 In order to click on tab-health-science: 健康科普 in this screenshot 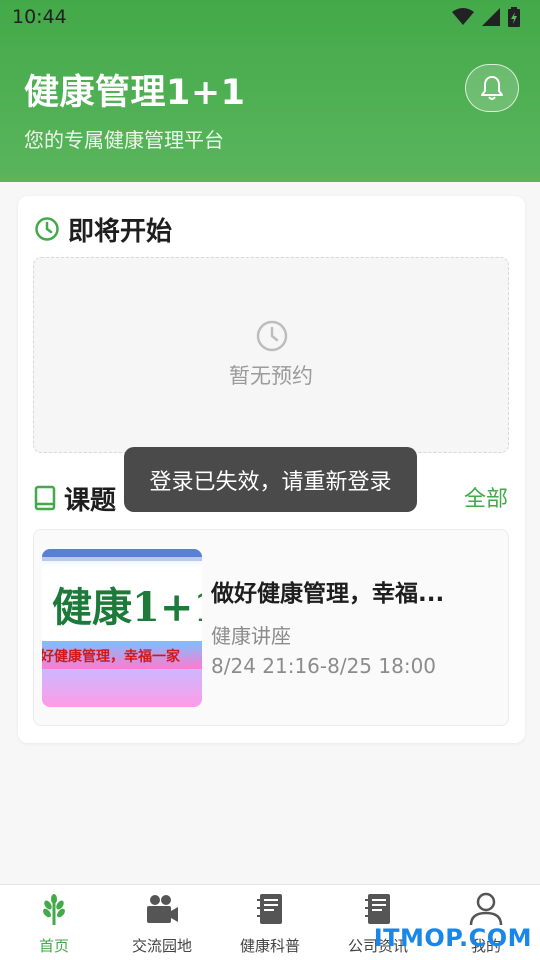, I will do `click(270, 922)`.